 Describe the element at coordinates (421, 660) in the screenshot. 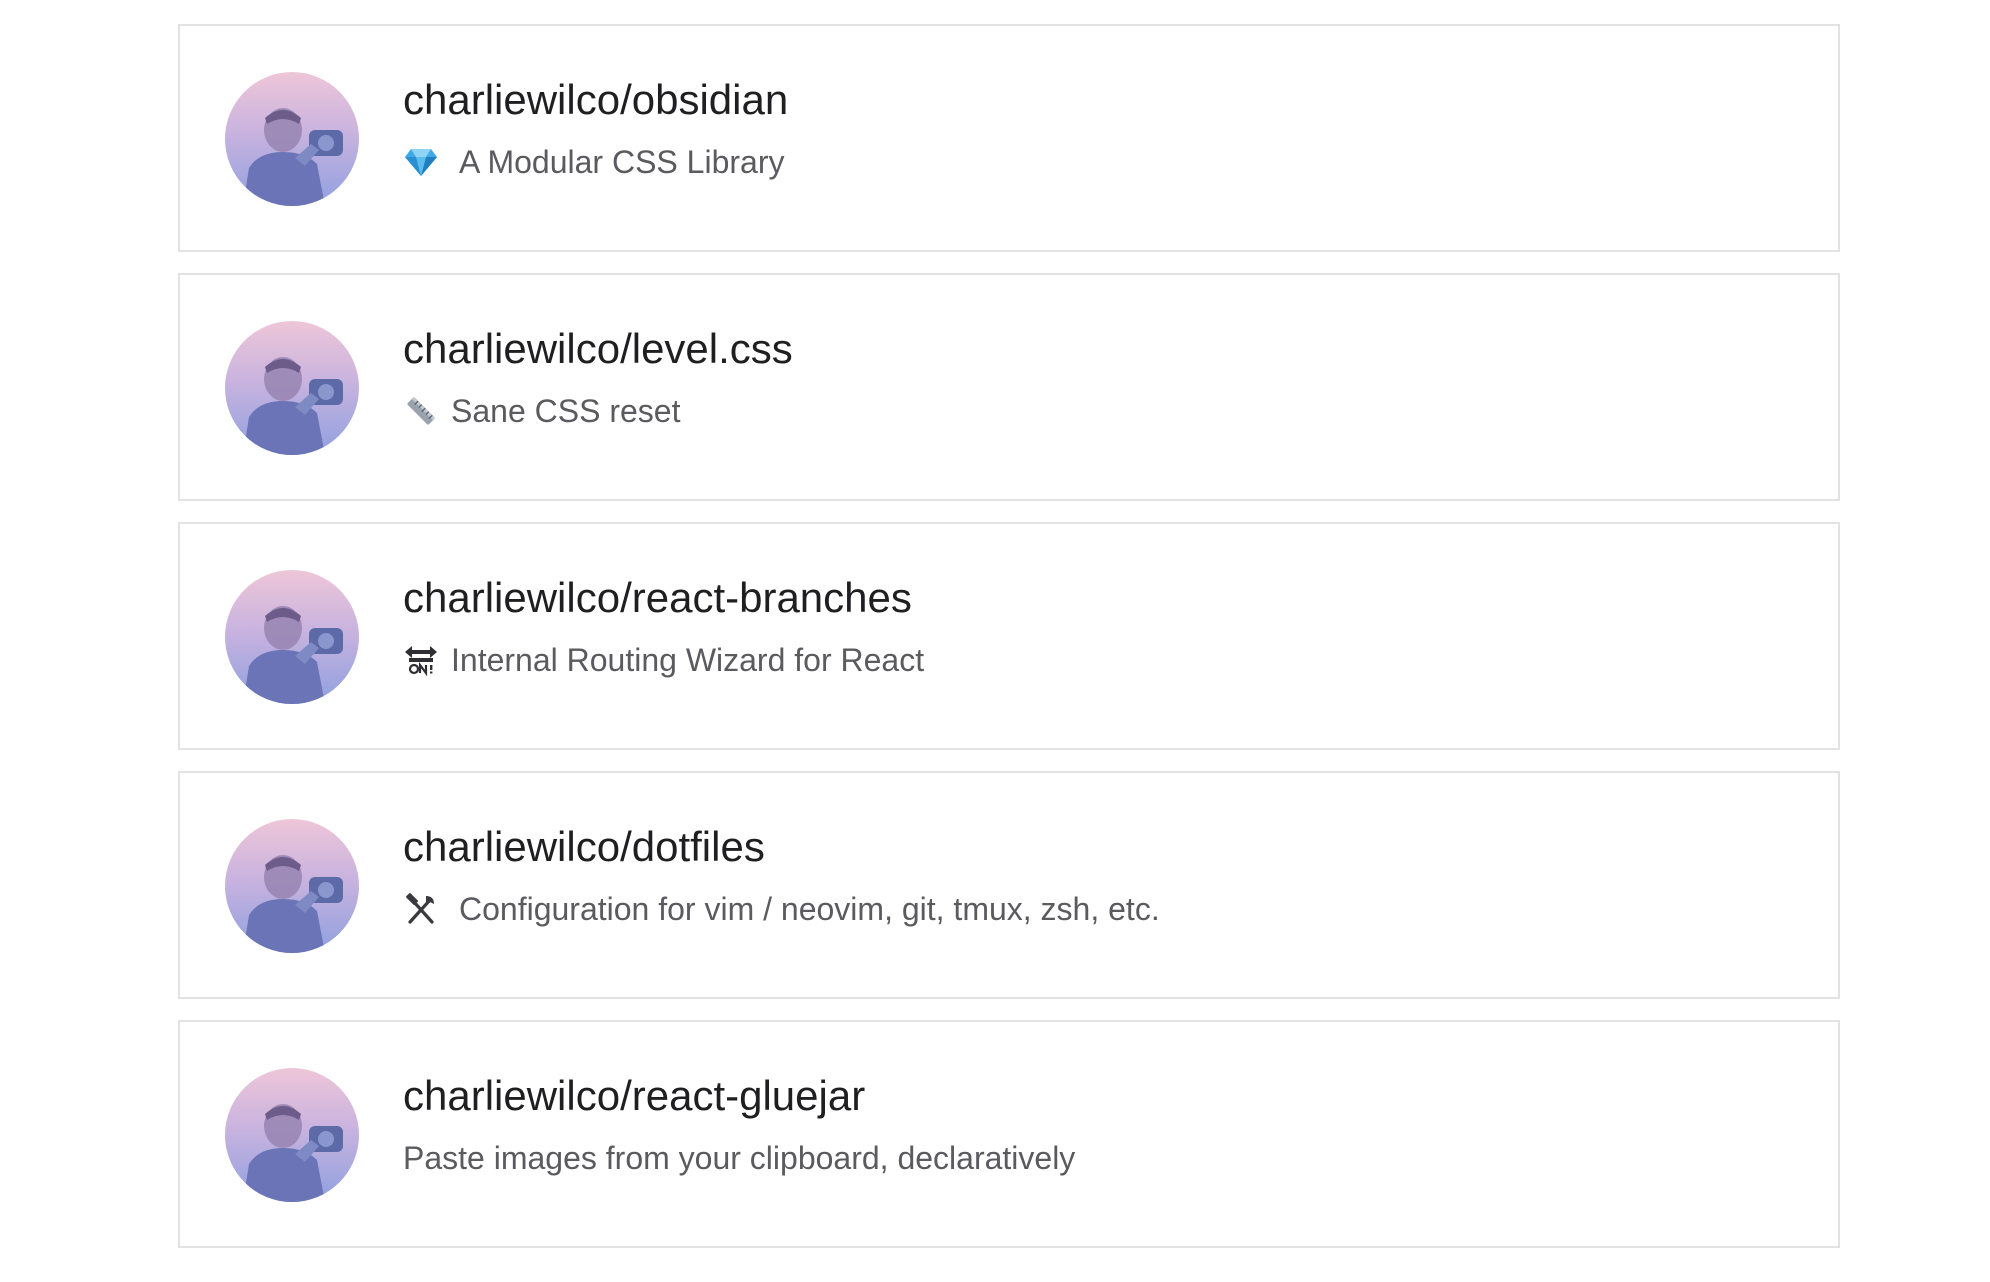

I see `on-arrow-icon` at that location.